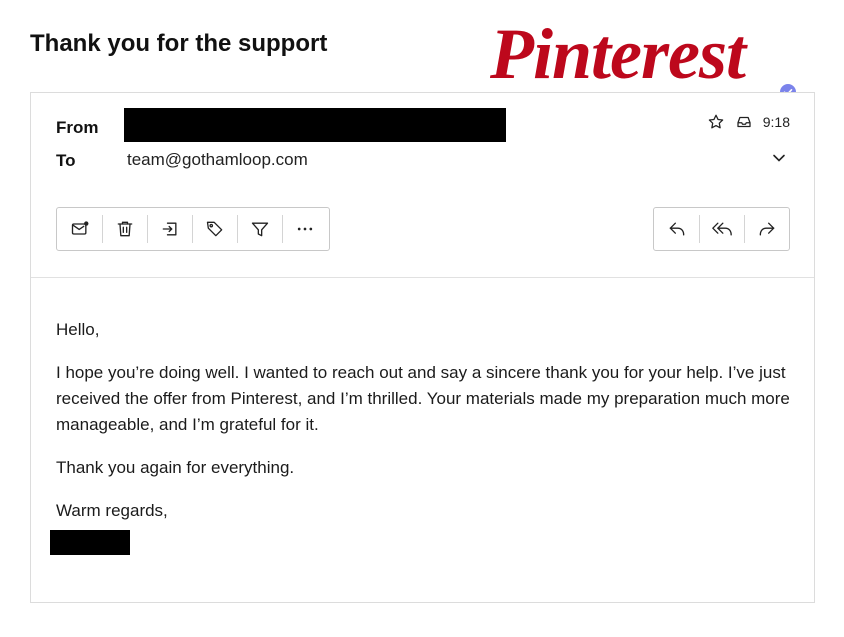  Describe the element at coordinates (744, 122) in the screenshot. I see `inbox-icon` at that location.